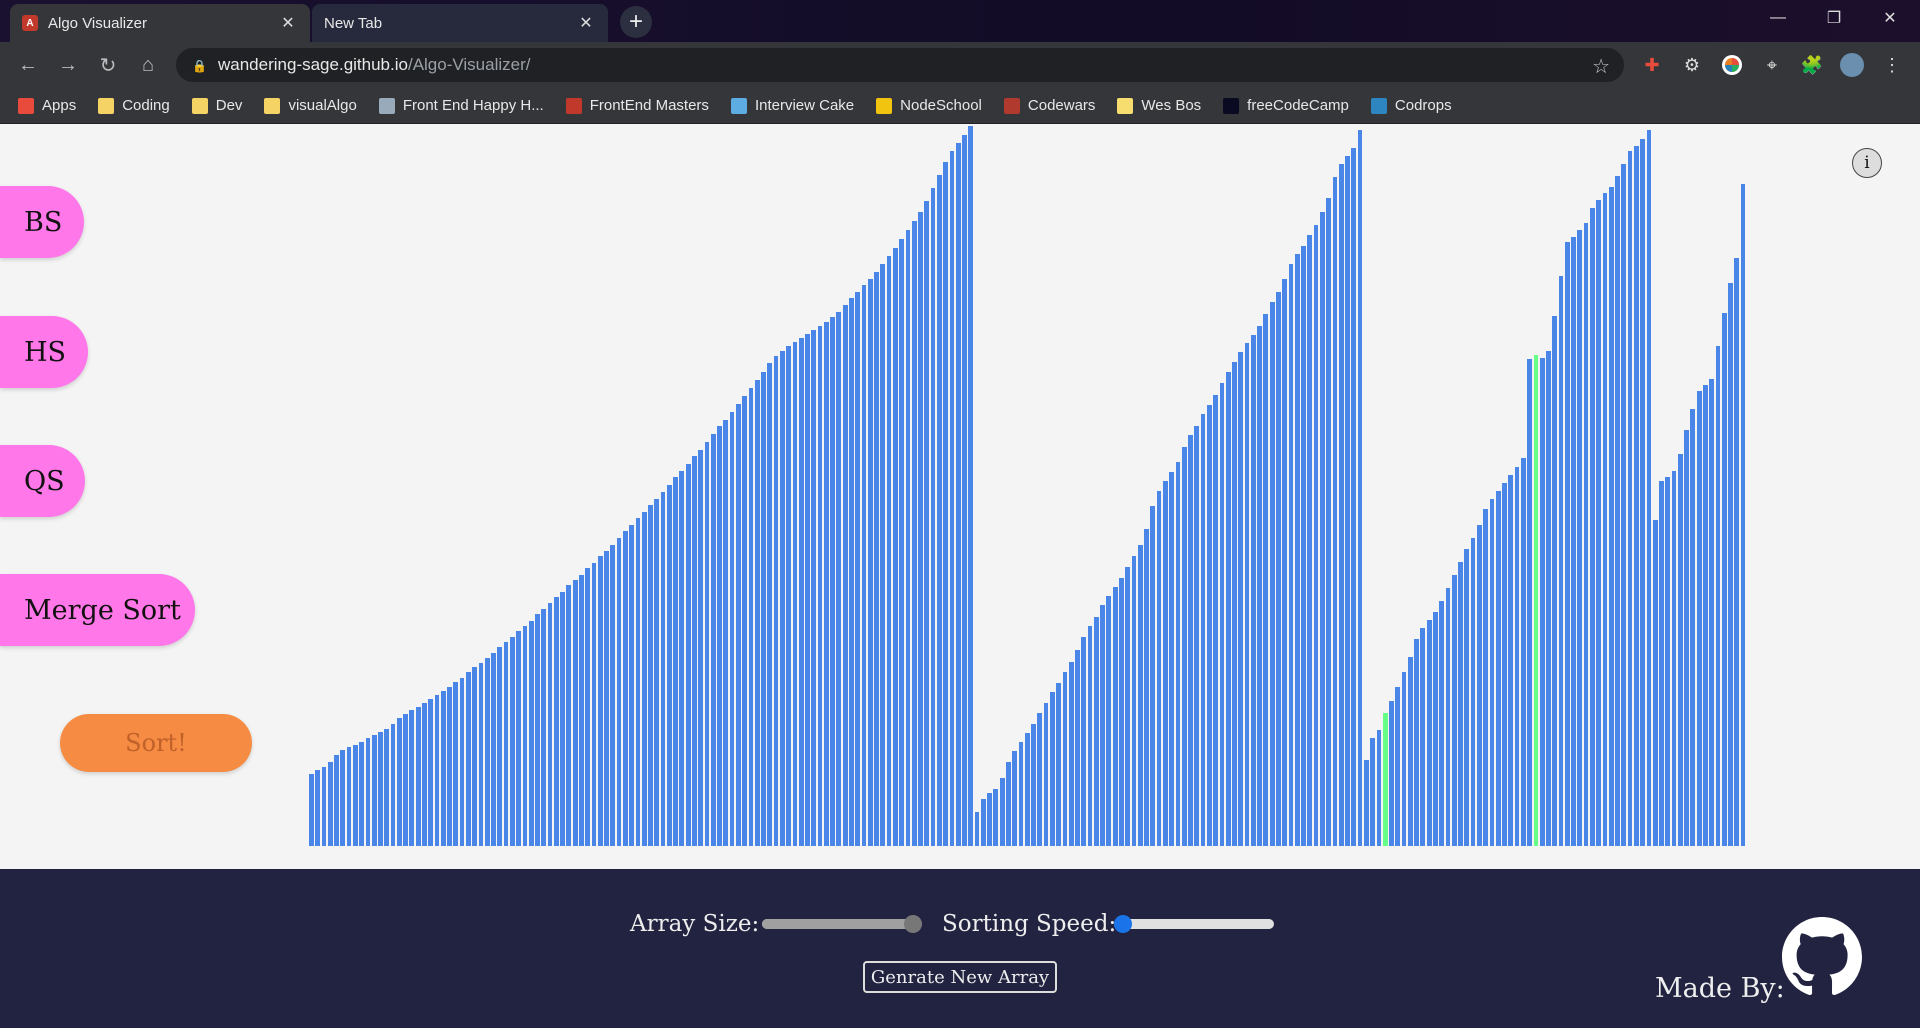 The height and width of the screenshot is (1028, 1920). I want to click on tab-new-tab: New Tab ✕, so click(460, 23).